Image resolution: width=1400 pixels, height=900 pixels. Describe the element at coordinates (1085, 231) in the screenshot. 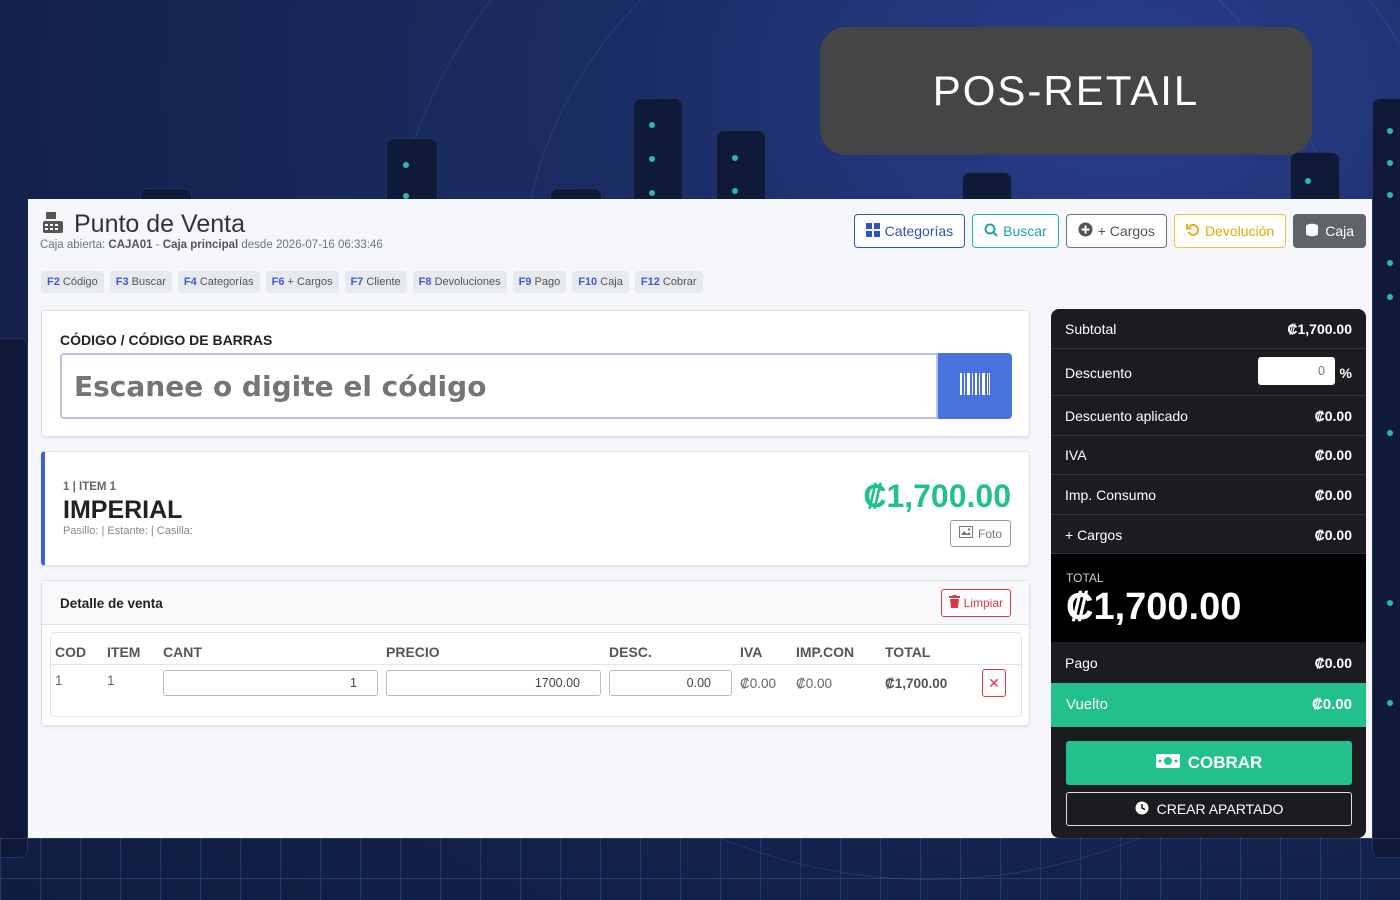

I see `plus-circle-icon` at that location.